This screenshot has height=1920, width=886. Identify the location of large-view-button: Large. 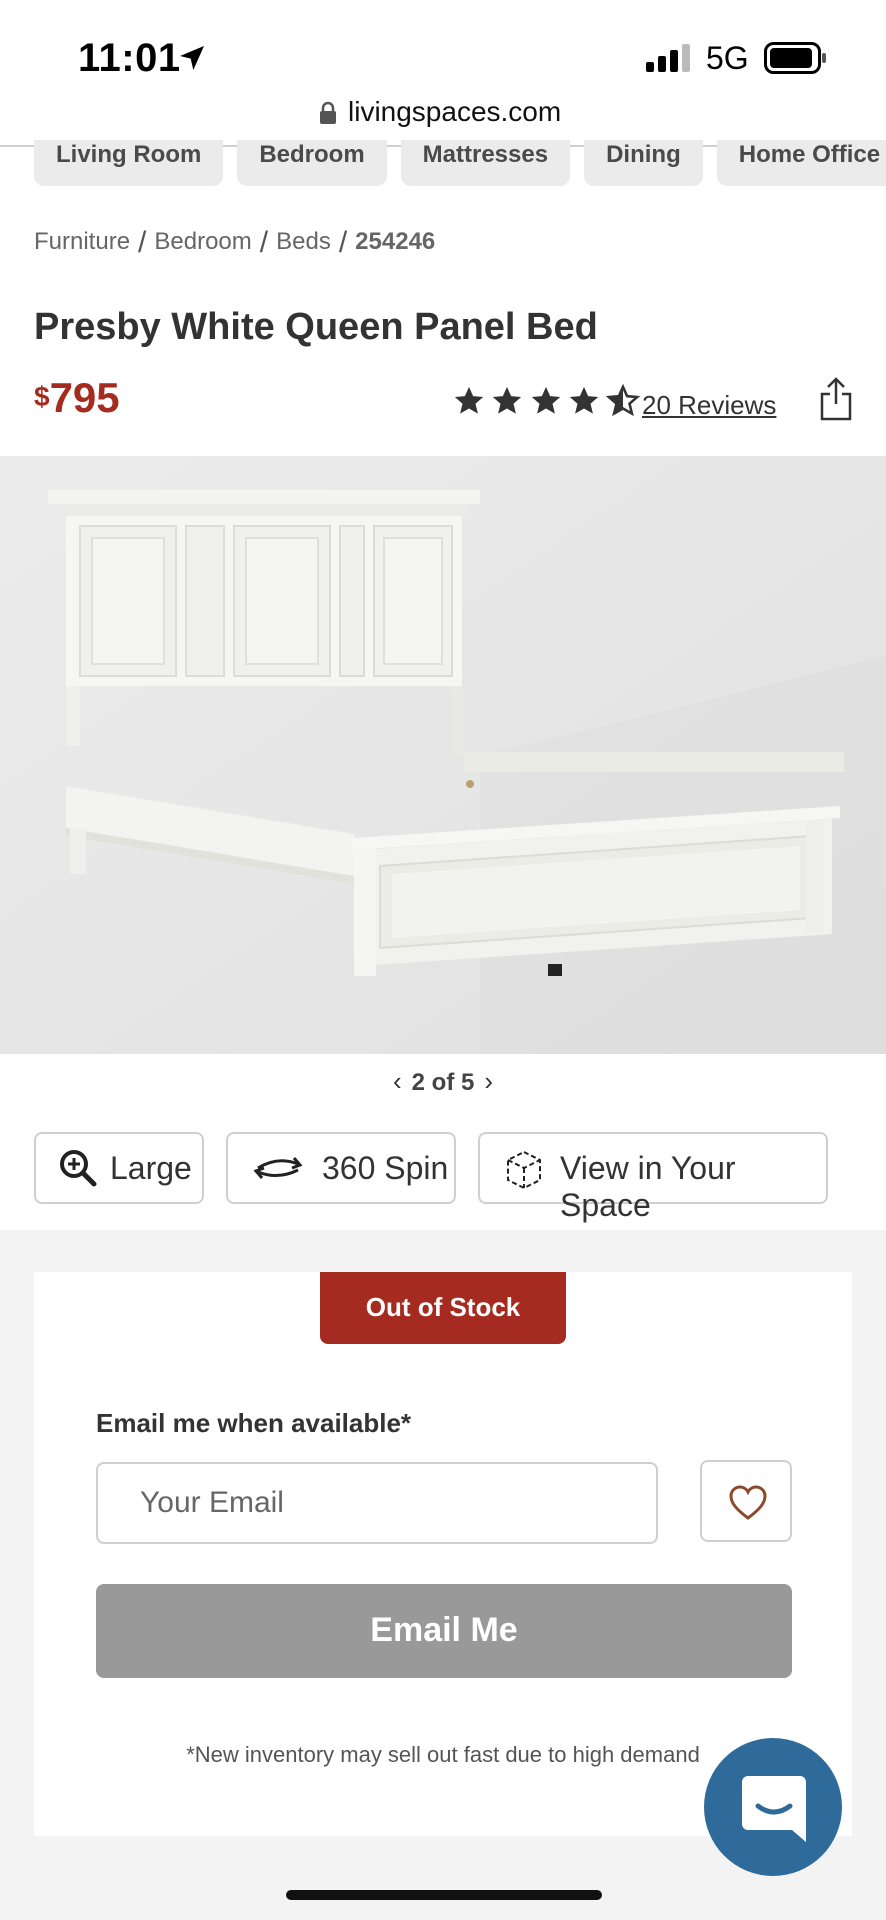
(119, 1168).